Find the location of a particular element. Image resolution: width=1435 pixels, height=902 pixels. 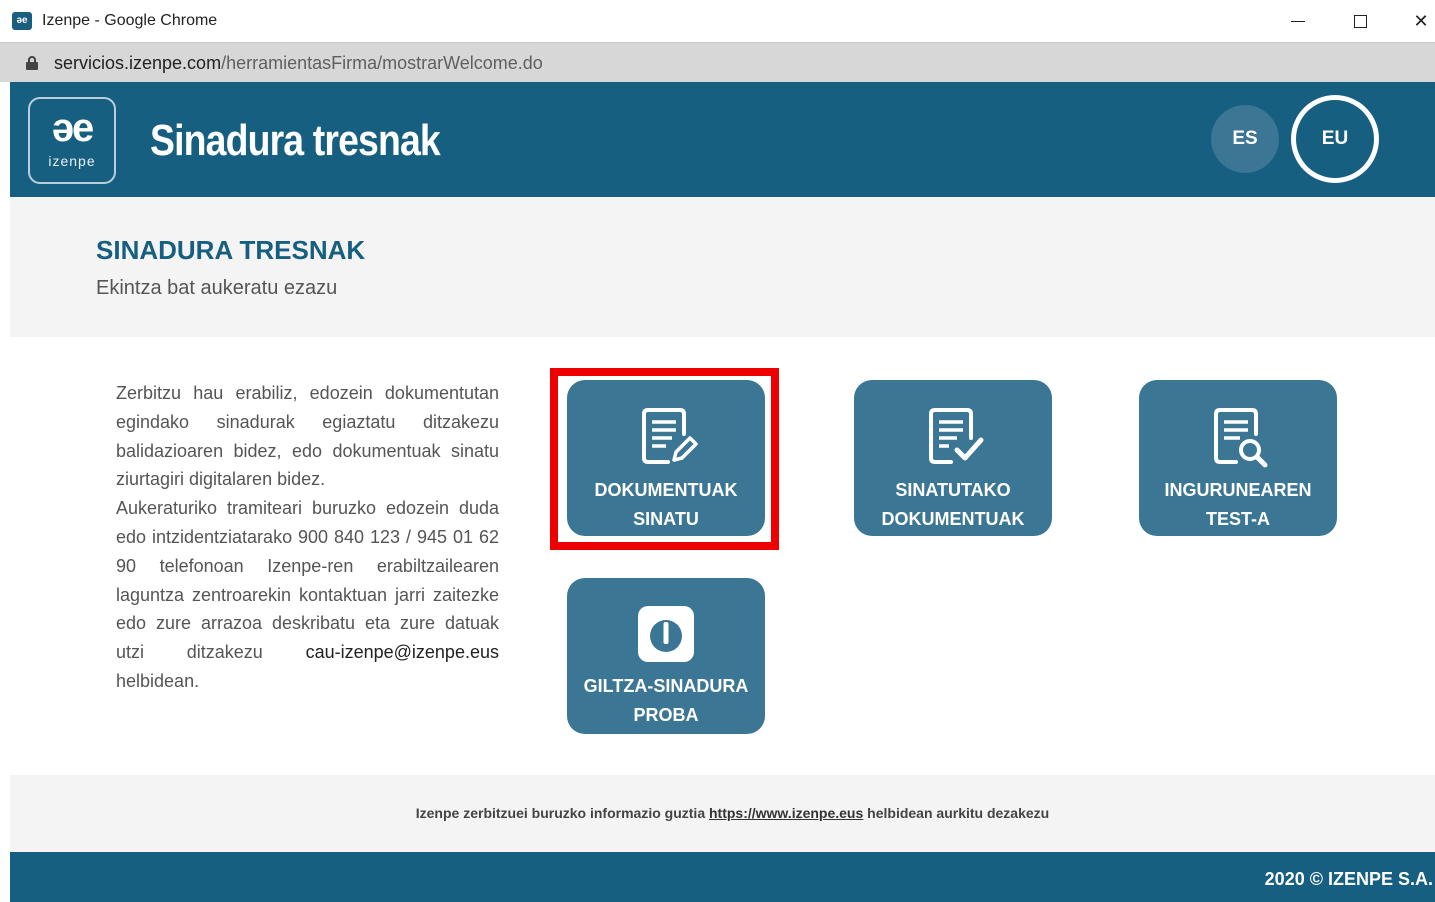

giltza-icon is located at coordinates (666, 634).